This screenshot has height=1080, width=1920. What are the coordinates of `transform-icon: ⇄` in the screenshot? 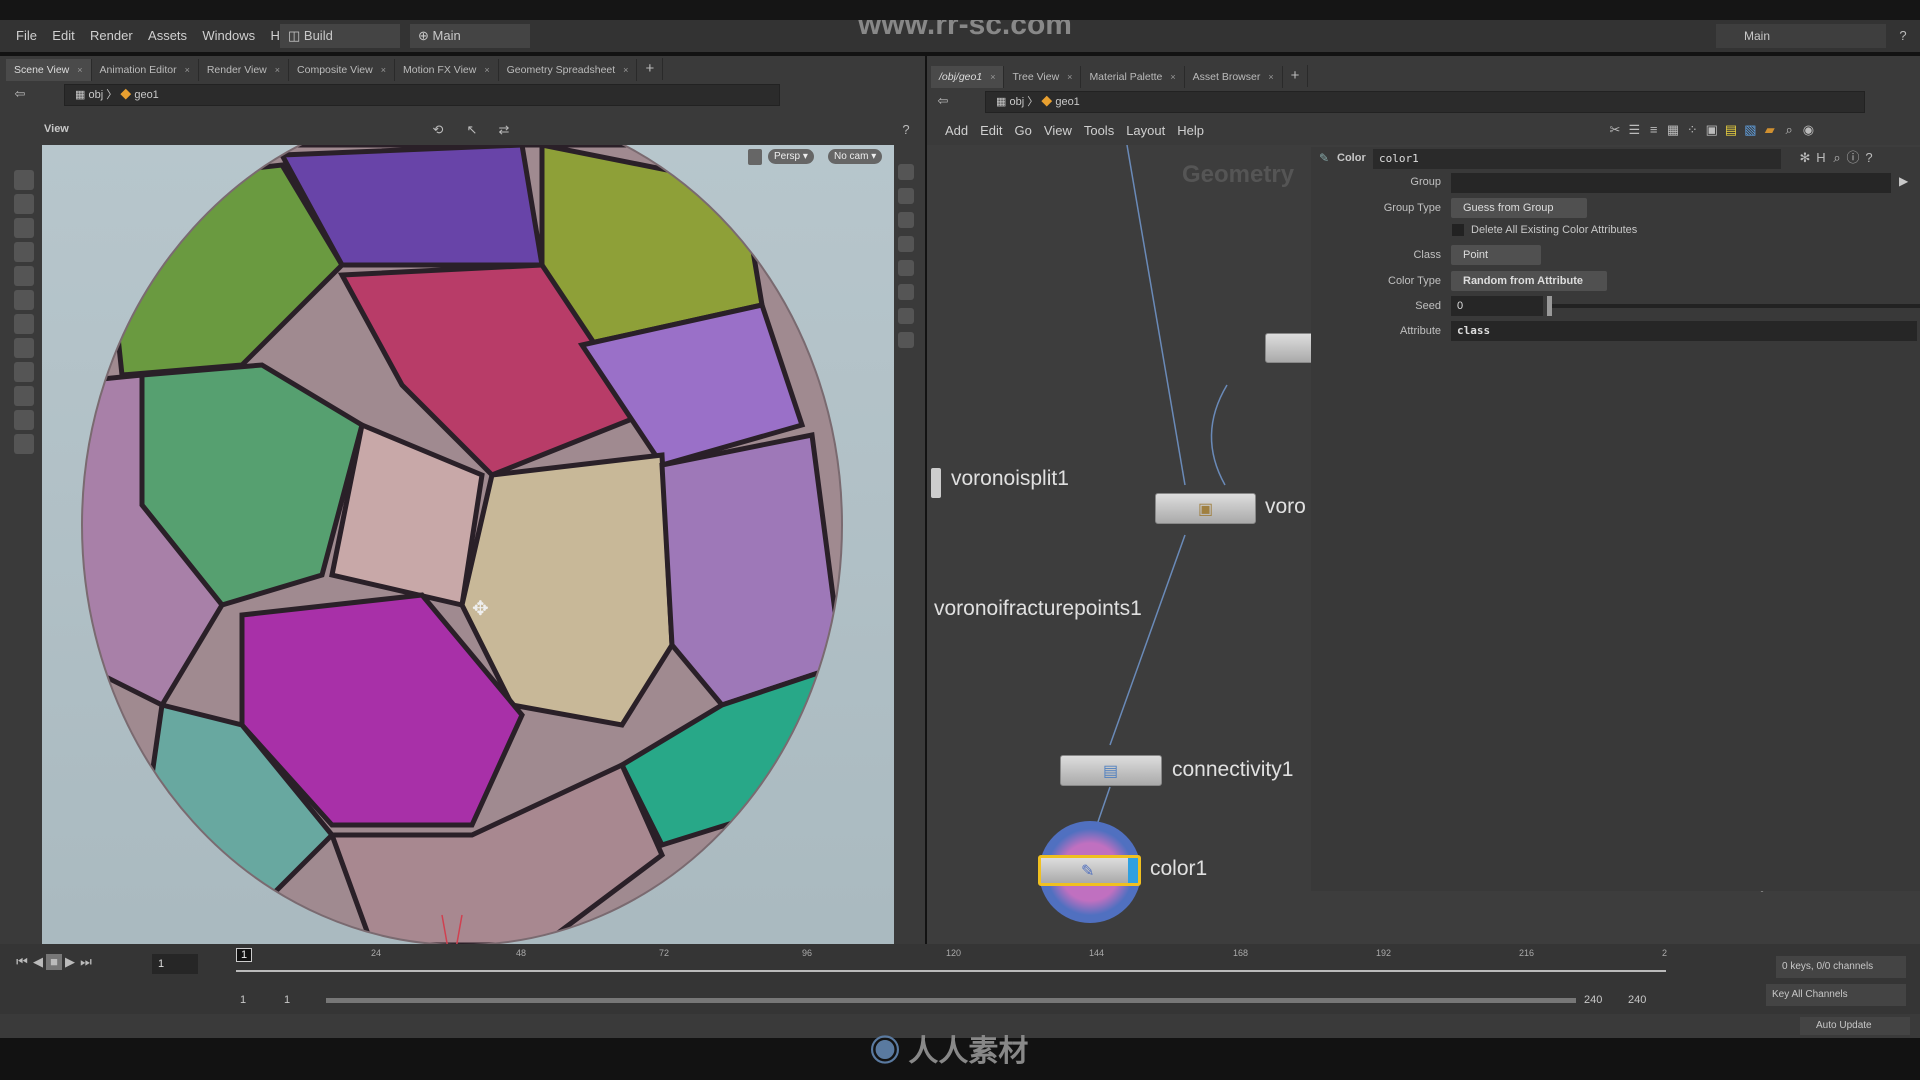 It's located at (504, 130).